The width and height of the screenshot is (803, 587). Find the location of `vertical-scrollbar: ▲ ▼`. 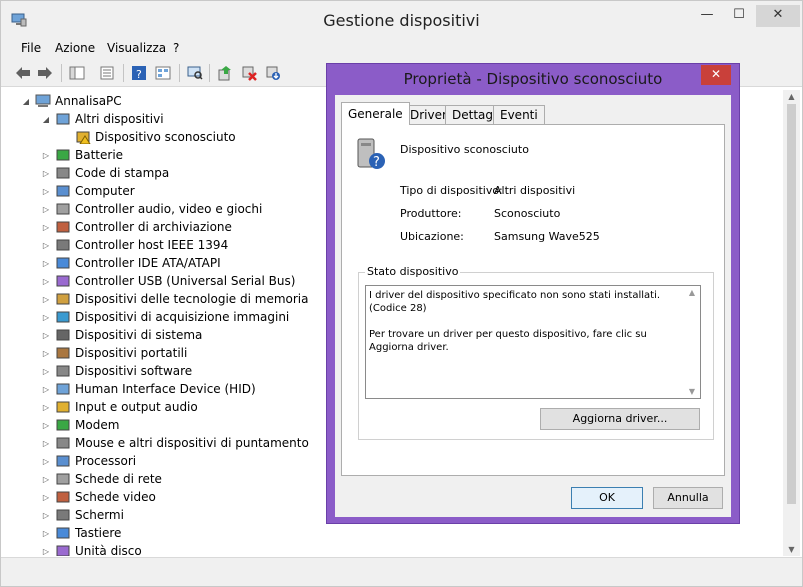

vertical-scrollbar: ▲ ▼ is located at coordinates (791, 323).